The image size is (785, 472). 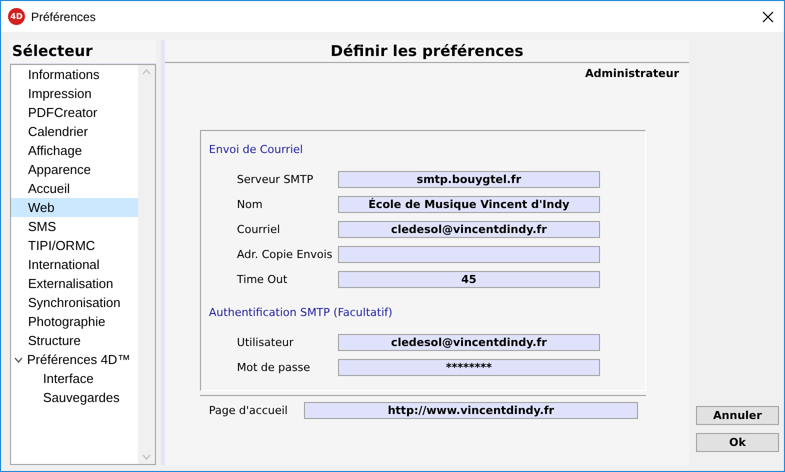 What do you see at coordinates (259, 229) in the screenshot?
I see `field-label: Courriel` at bounding box center [259, 229].